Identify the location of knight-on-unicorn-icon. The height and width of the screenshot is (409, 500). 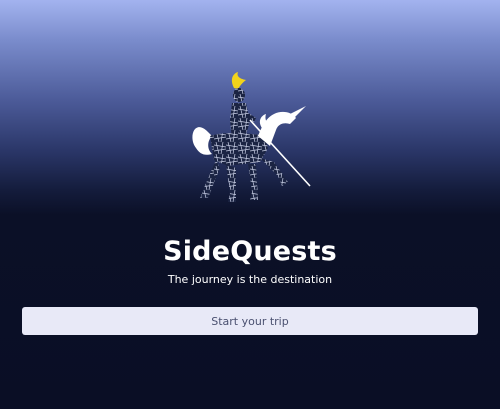
(251, 137).